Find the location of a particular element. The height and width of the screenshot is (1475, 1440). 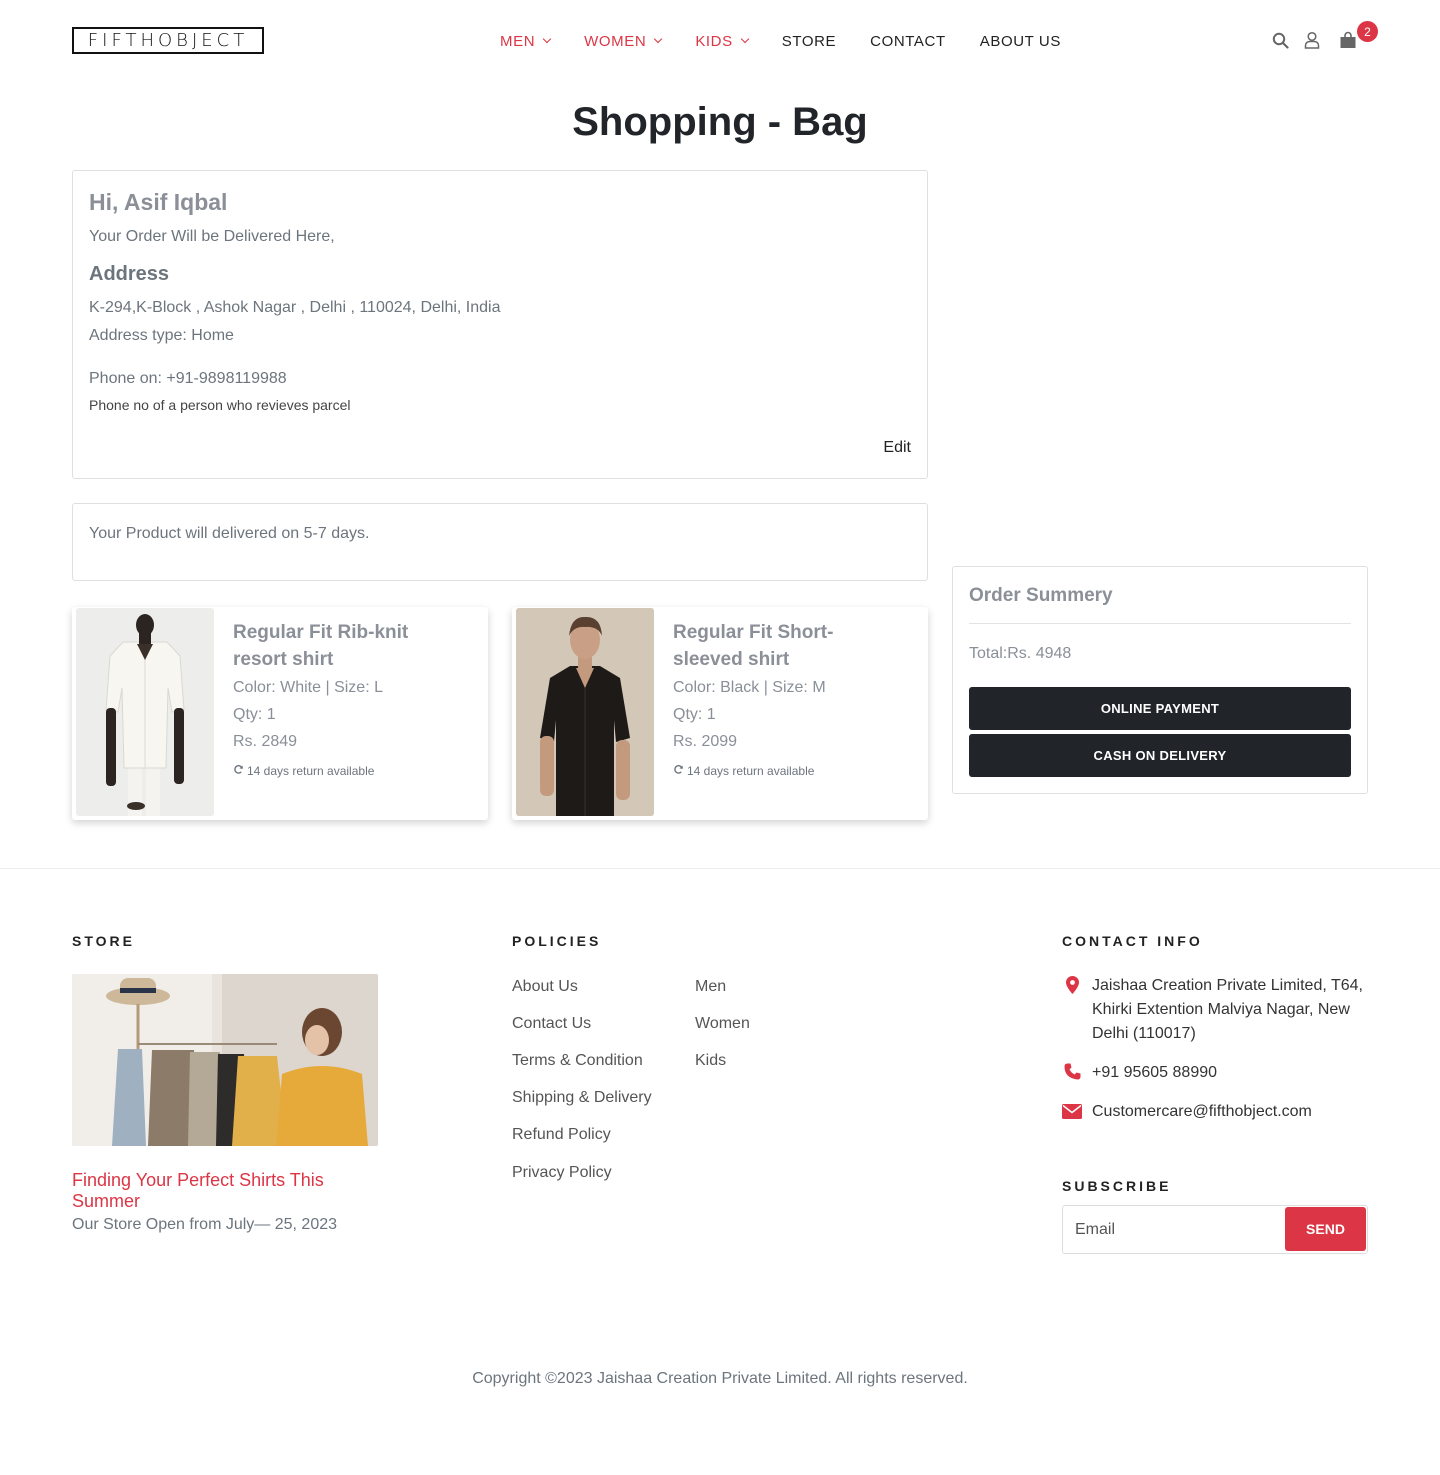

footer-store-heading: STORE is located at coordinates (103, 941).